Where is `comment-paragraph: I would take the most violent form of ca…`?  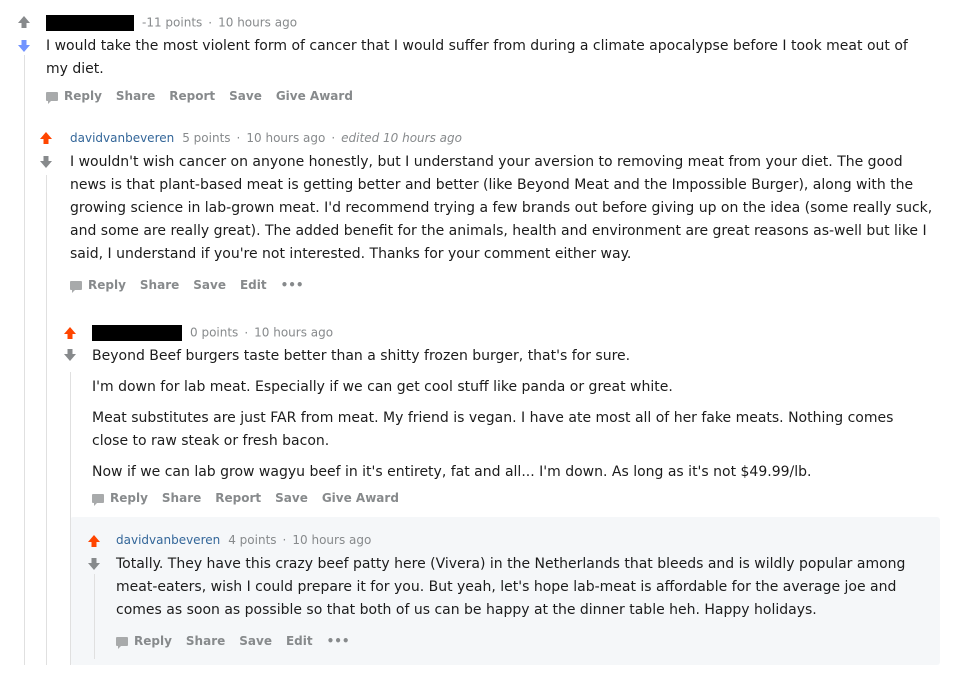
comment-paragraph: I would take the most violent form of ca… is located at coordinates (477, 57).